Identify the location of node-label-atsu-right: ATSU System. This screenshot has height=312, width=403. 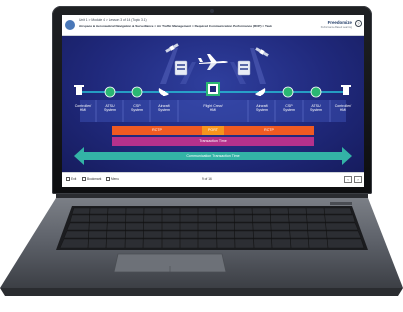
(316, 108).